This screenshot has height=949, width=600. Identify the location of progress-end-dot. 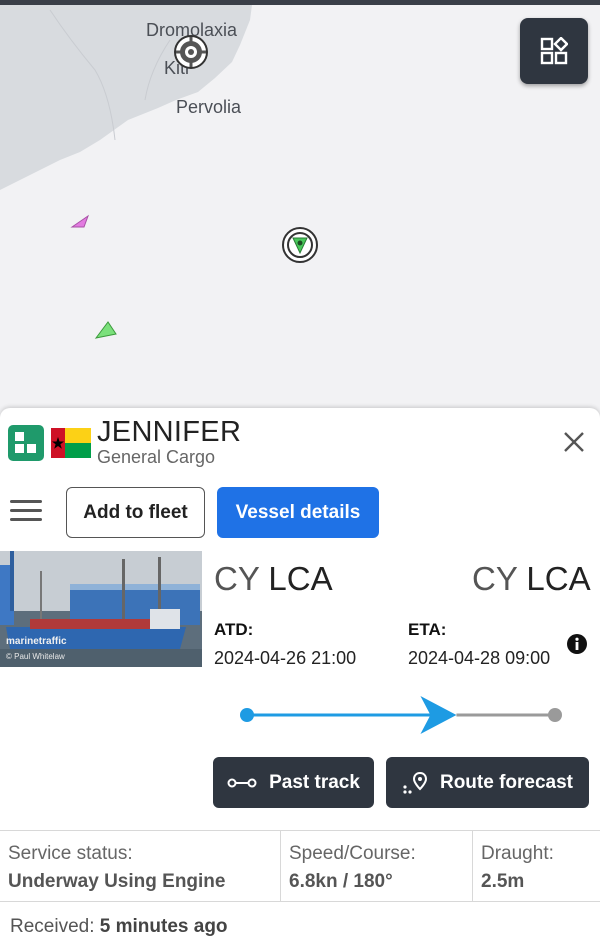
(555, 715).